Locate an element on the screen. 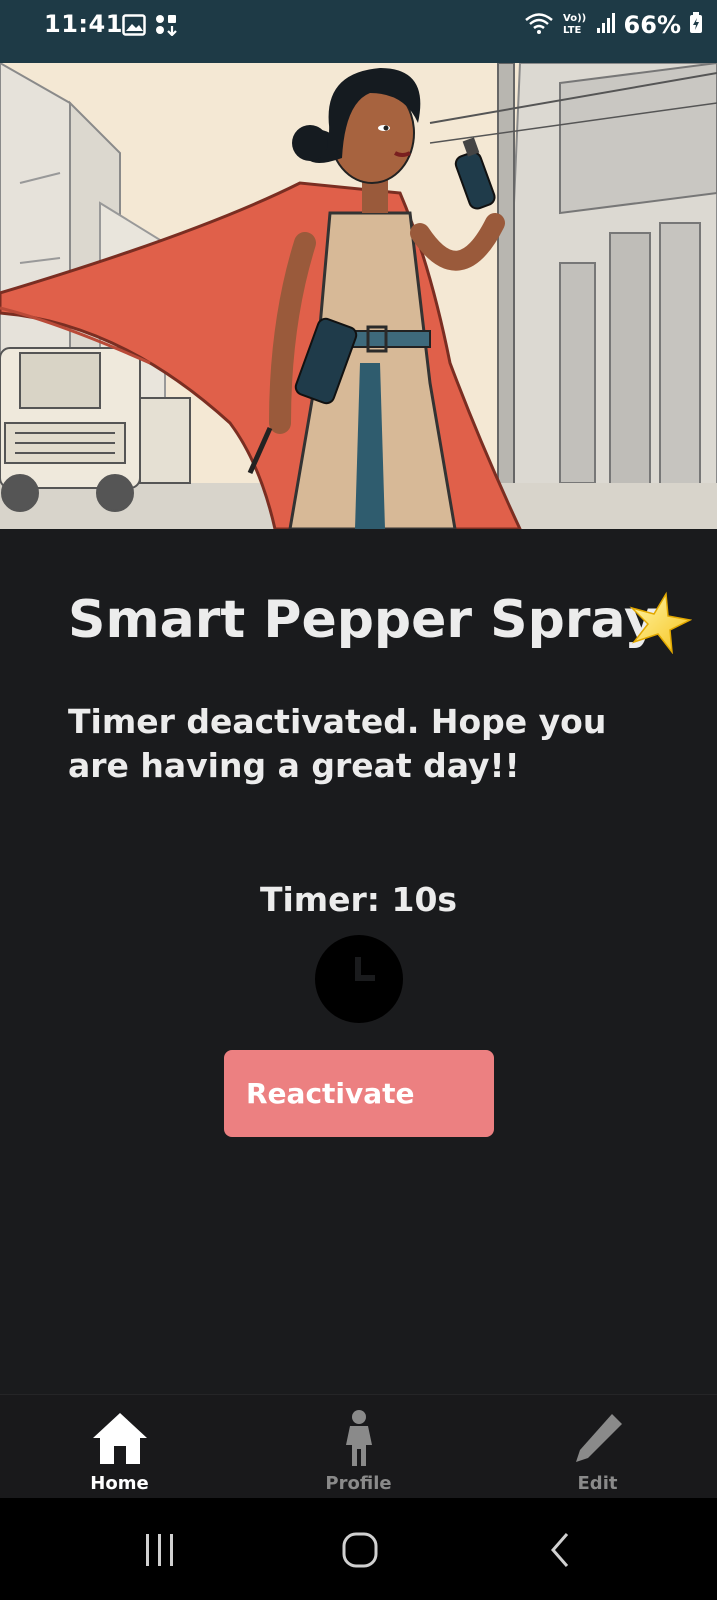  bottom-nav: Home Profile Edit is located at coordinates (358, 1446).